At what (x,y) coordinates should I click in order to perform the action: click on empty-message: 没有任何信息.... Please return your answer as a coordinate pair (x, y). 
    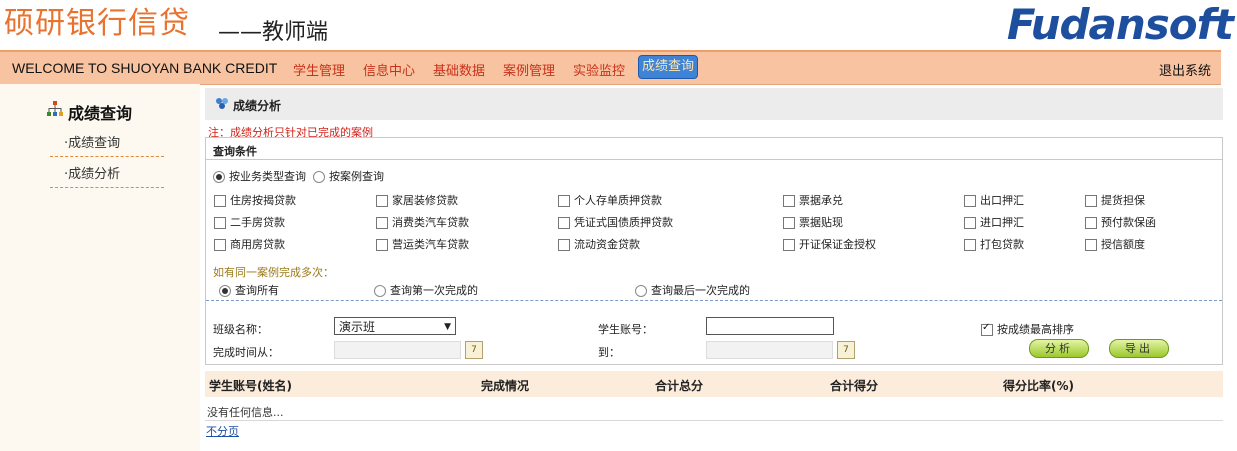
    Looking at the image, I should click on (245, 412).